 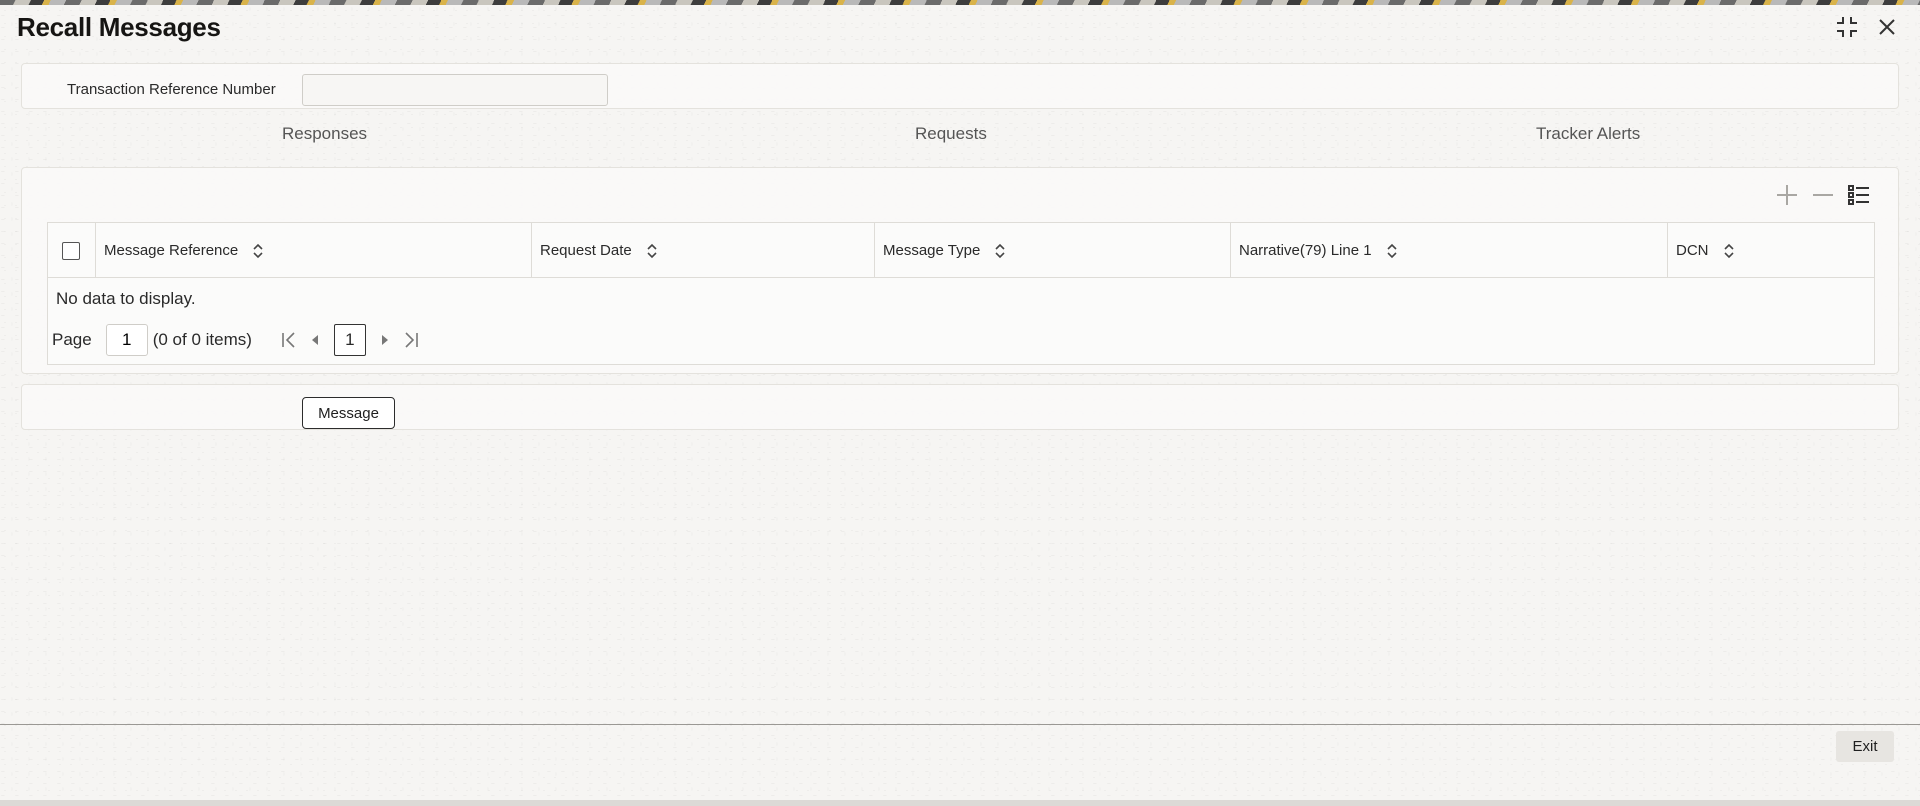 I want to click on bottom-strip, so click(x=960, y=803).